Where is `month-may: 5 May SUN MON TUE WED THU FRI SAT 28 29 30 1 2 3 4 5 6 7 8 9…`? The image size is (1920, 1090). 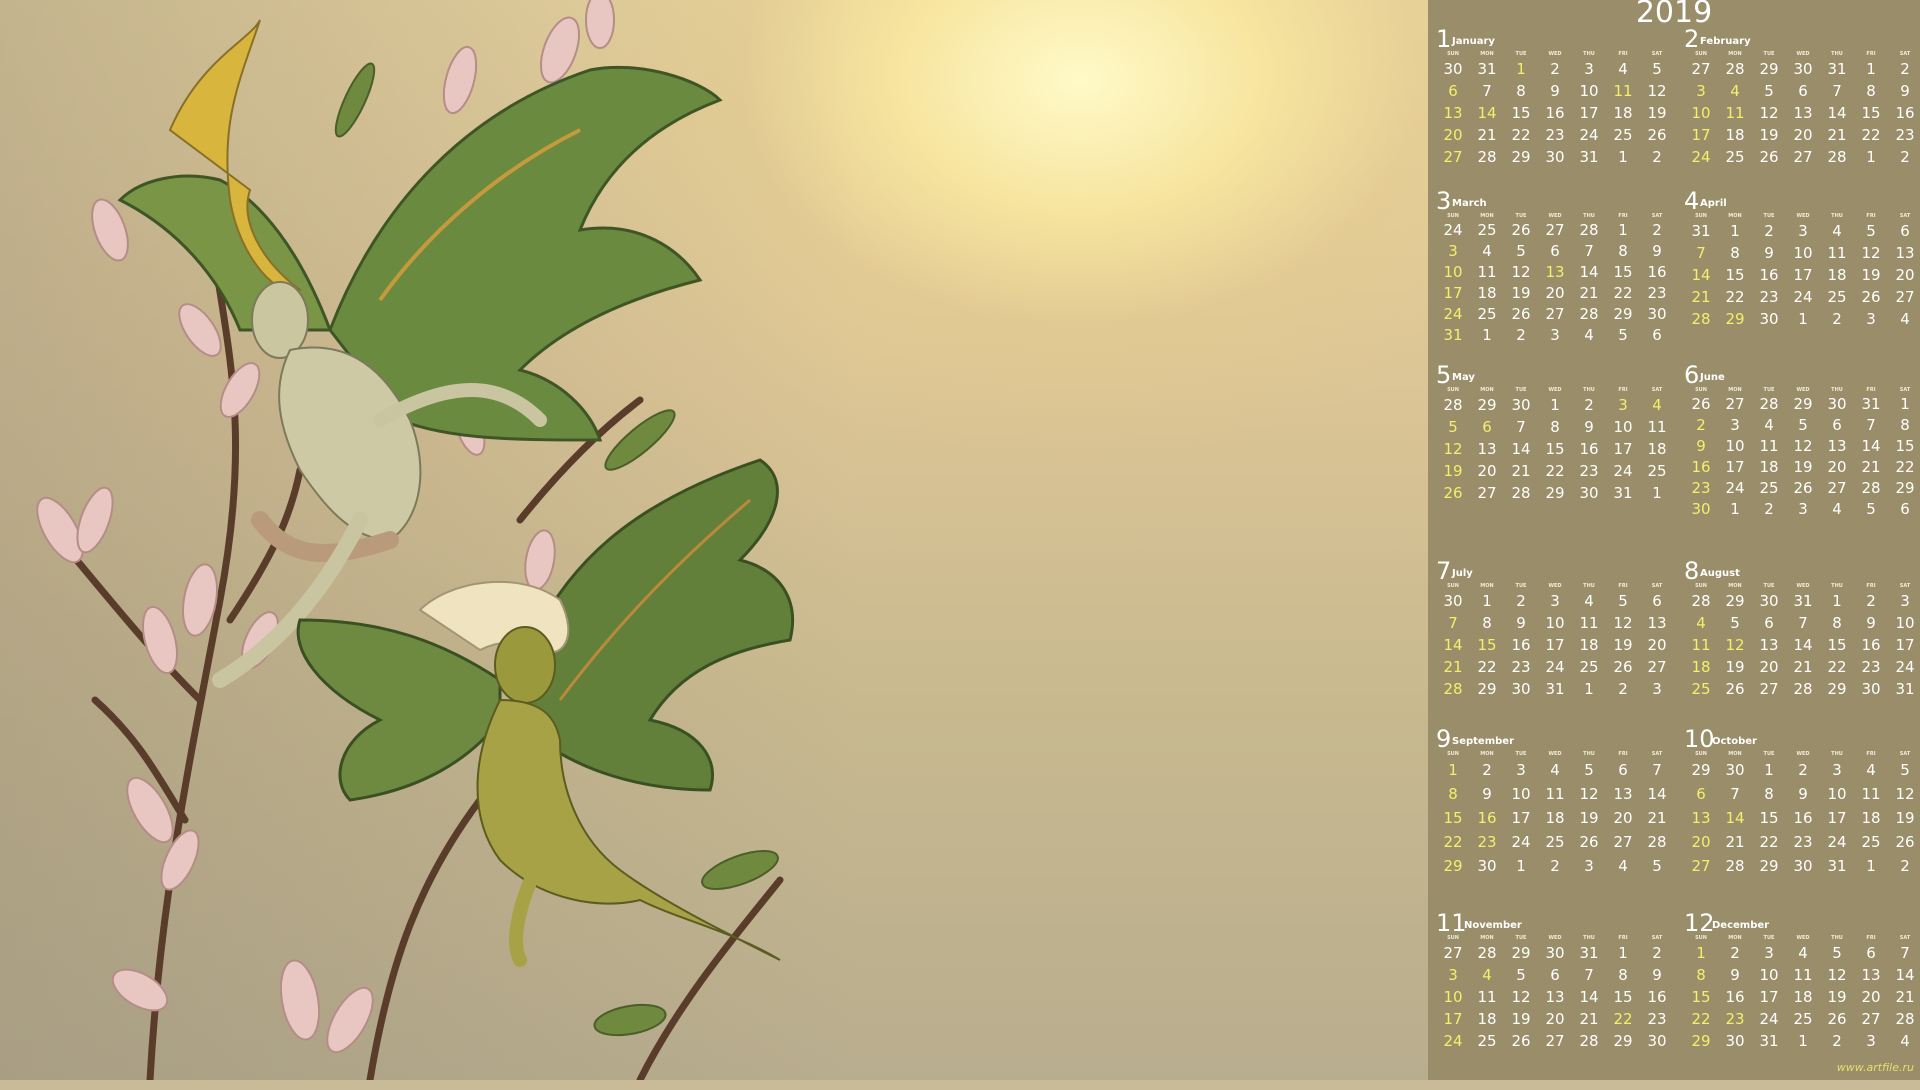 month-may: 5 May SUN MON TUE WED THU FRI SAT 28 29 30 1 2 3 4 5 6 7 8 9… is located at coordinates (1555, 452).